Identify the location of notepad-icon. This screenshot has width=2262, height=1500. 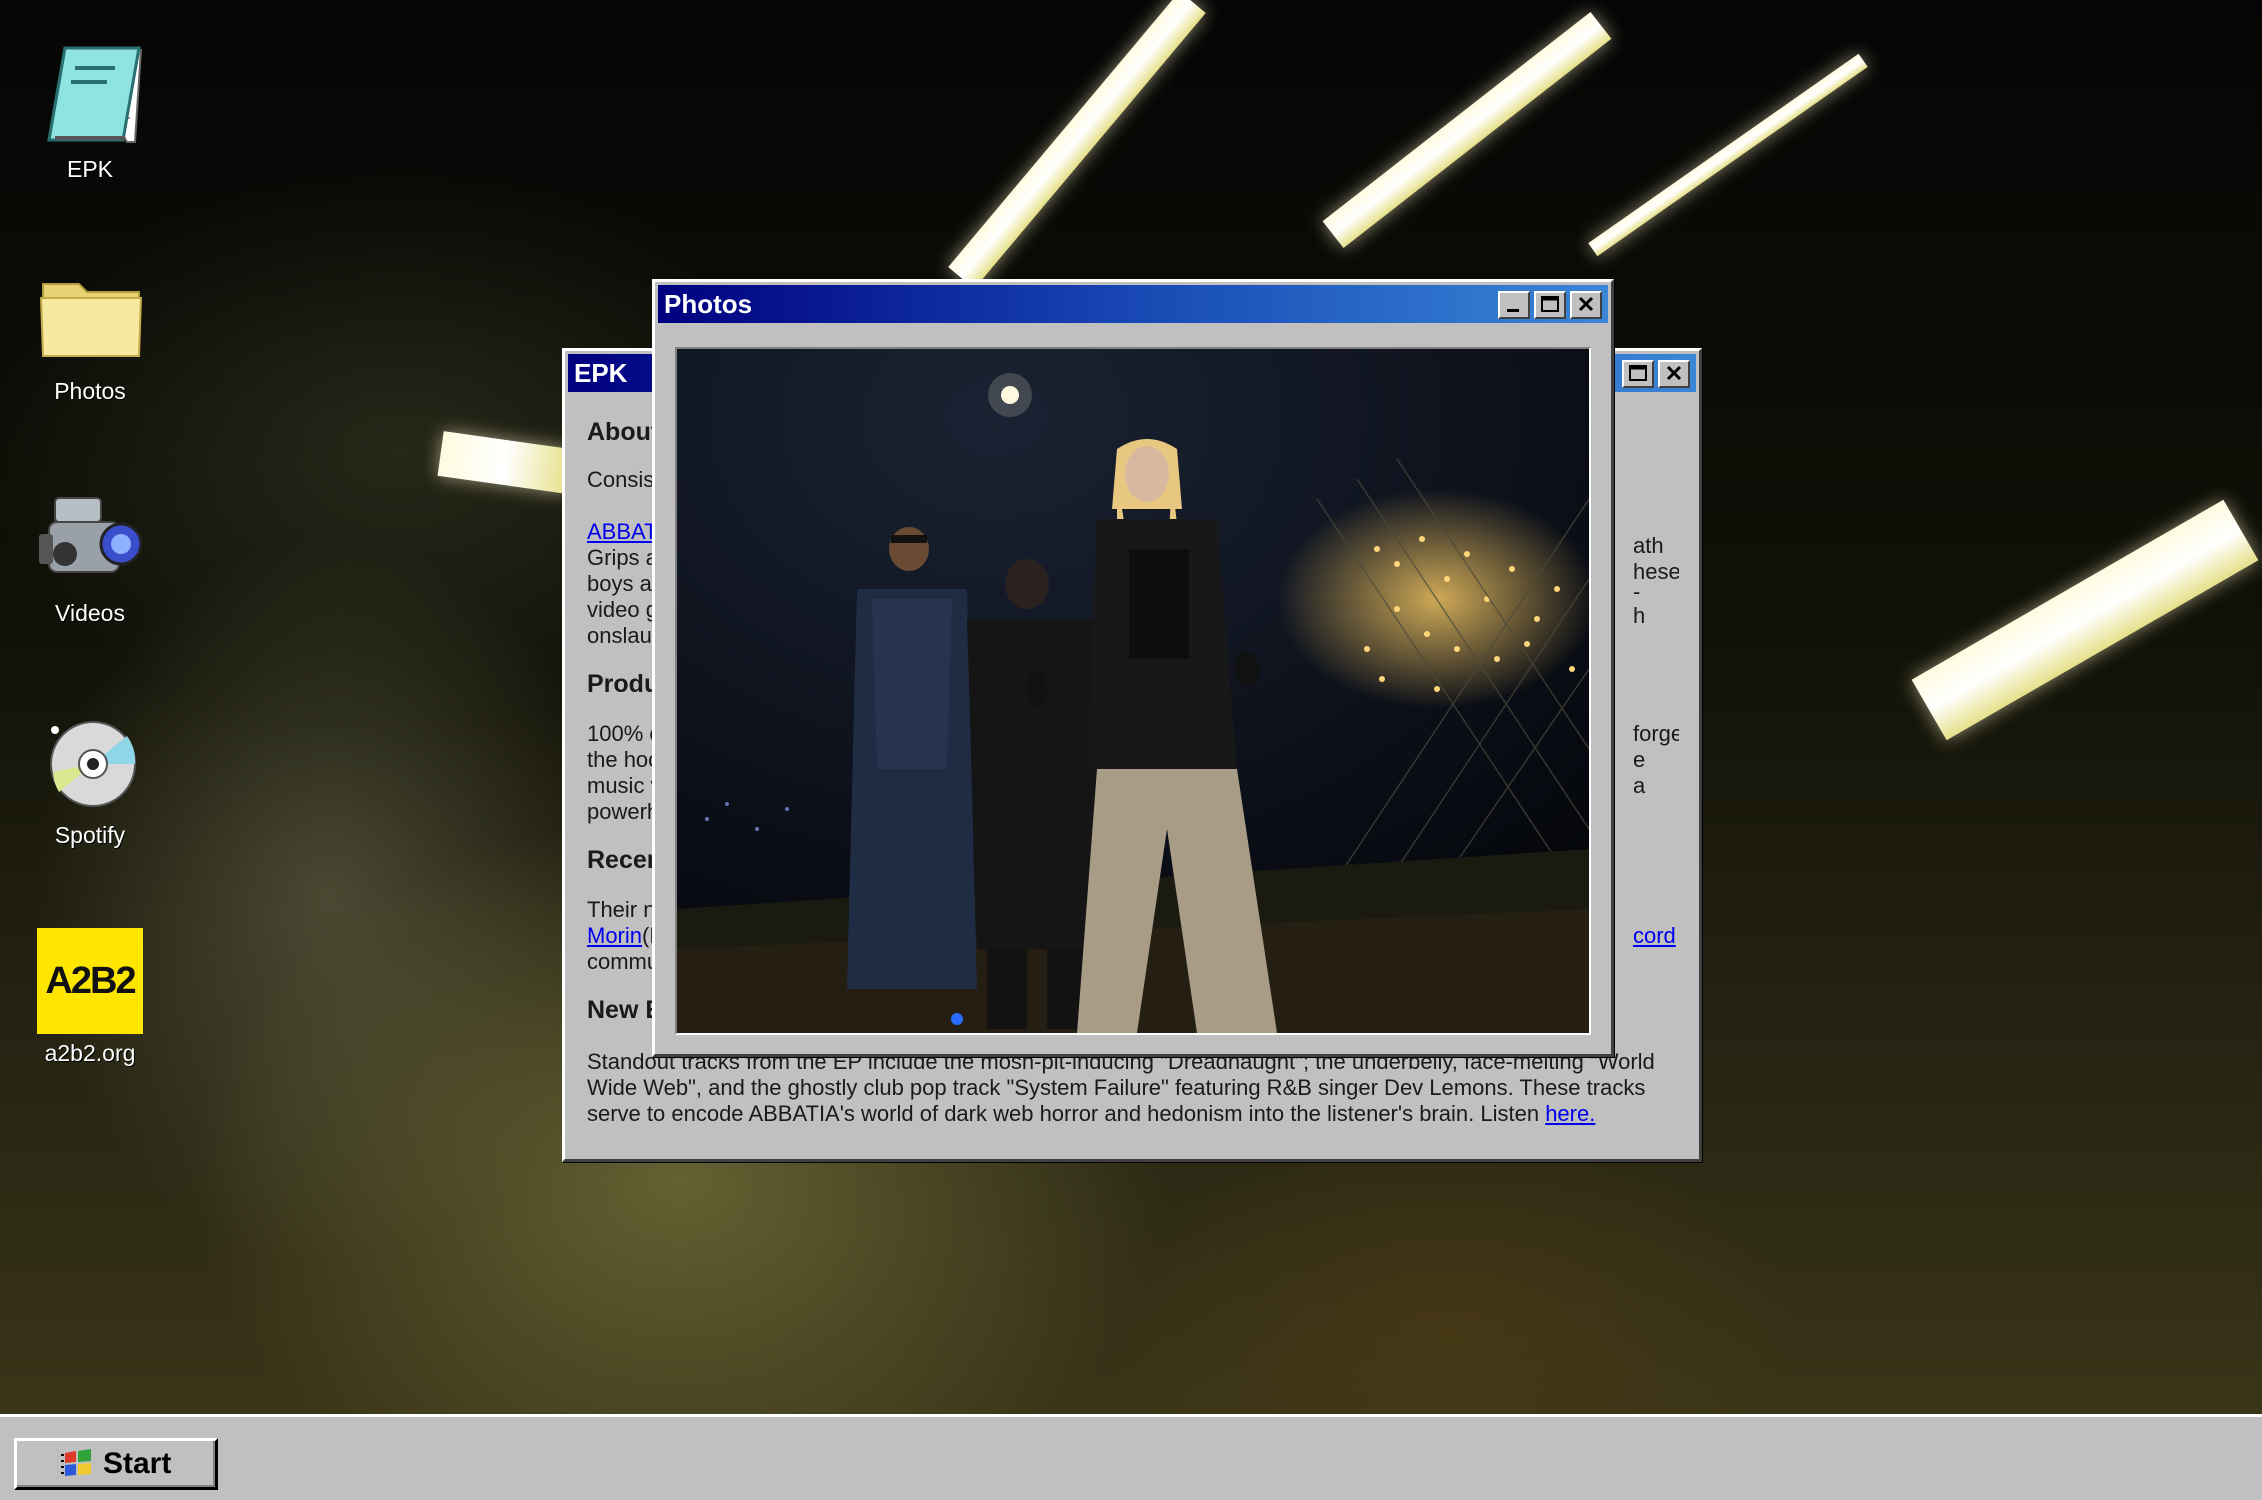
(90, 95).